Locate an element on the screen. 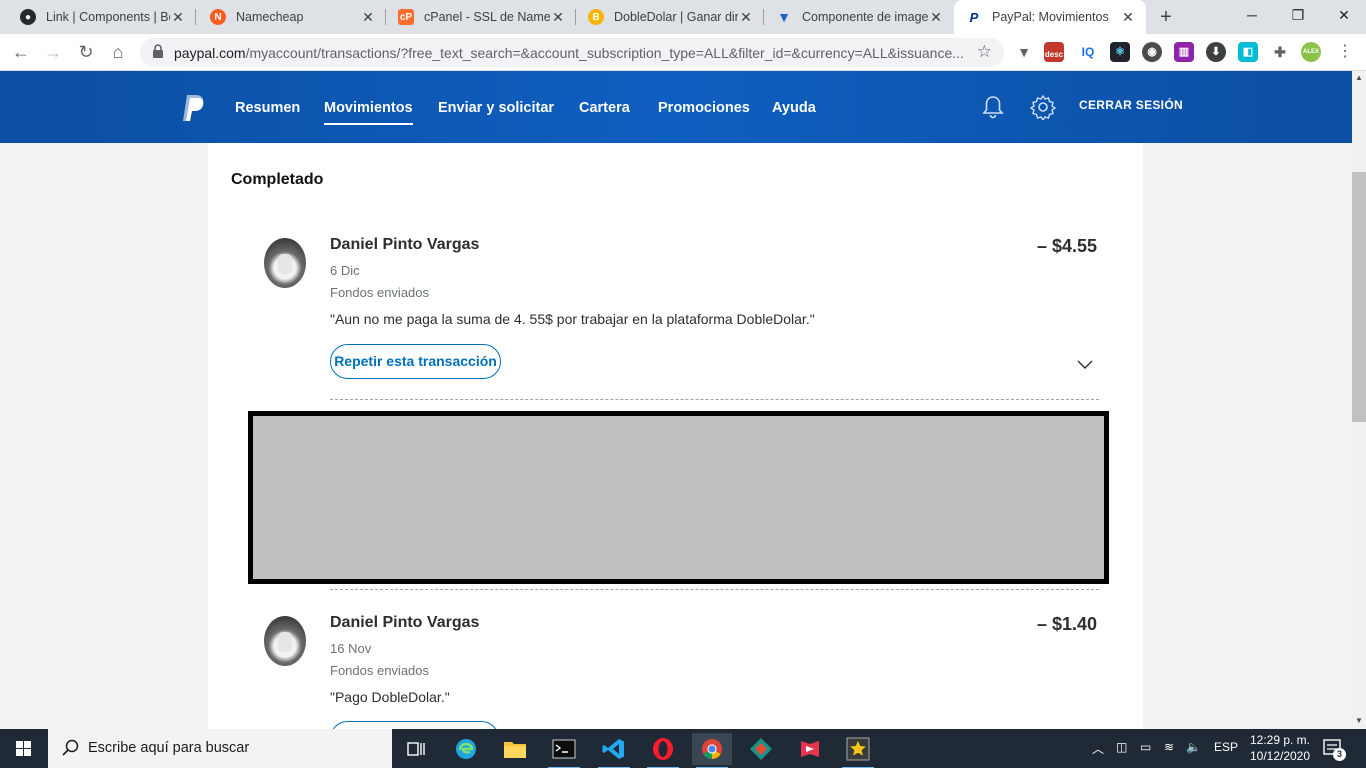 This screenshot has height=768, width=1366. logout-link: CERRAR SESIÓN is located at coordinates (1131, 105).